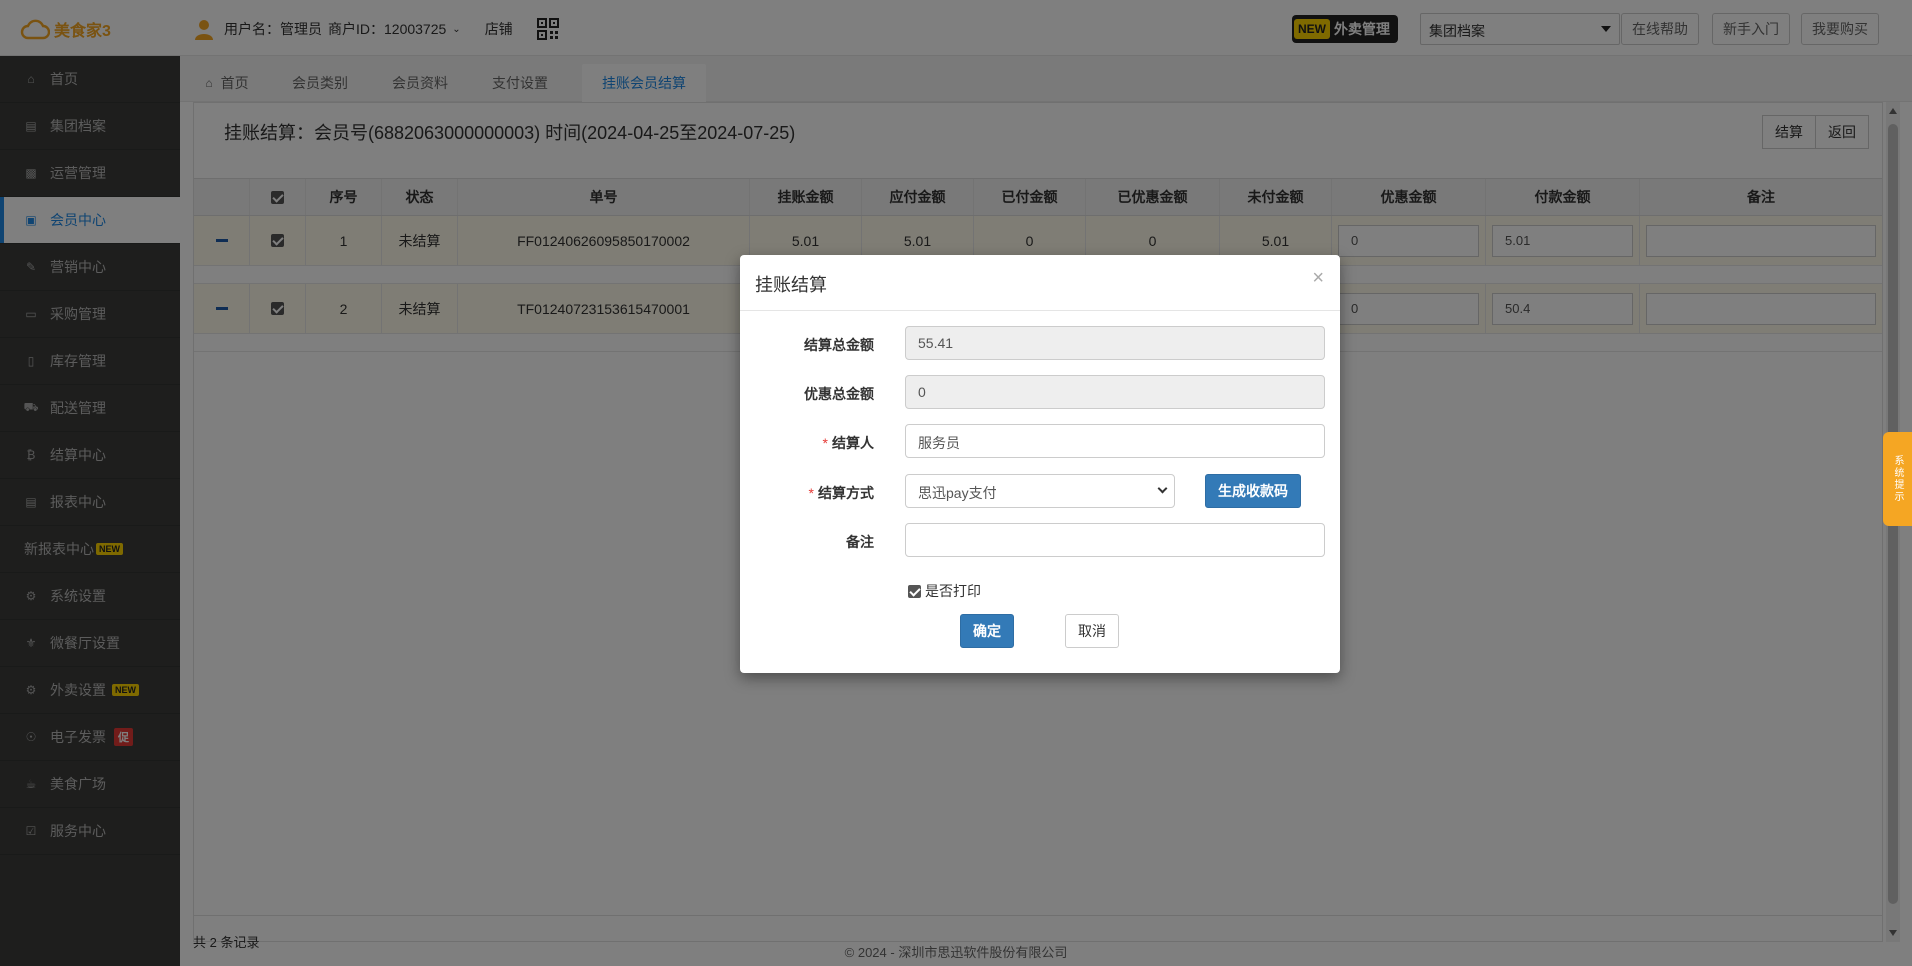 The image size is (1912, 966). Describe the element at coordinates (1092, 631) in the screenshot. I see `cancel-button: 取消` at that location.